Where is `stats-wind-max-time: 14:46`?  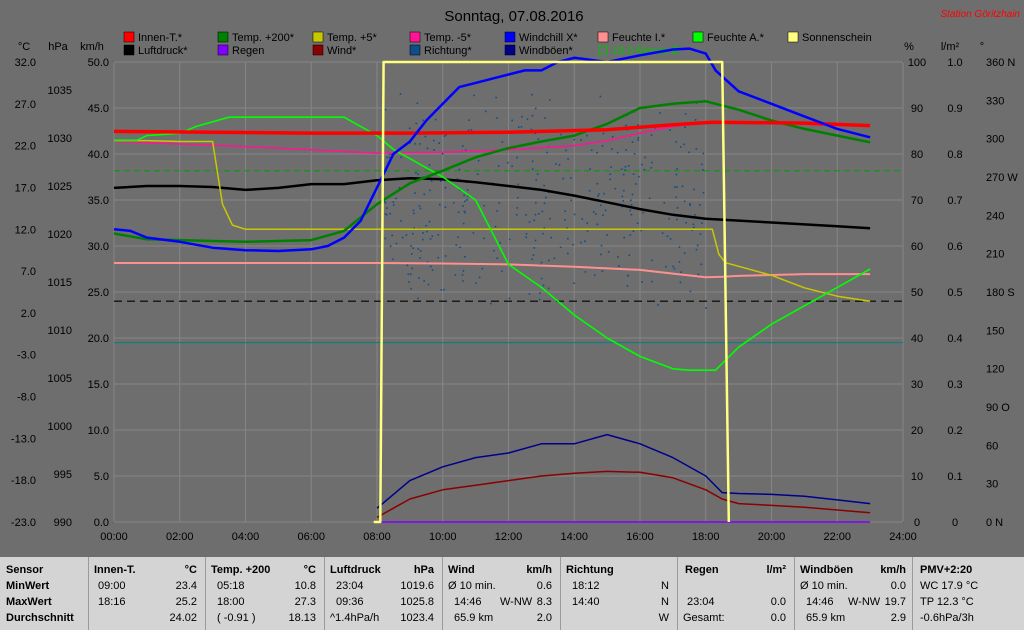 stats-wind-max-time: 14:46 is located at coordinates (468, 602).